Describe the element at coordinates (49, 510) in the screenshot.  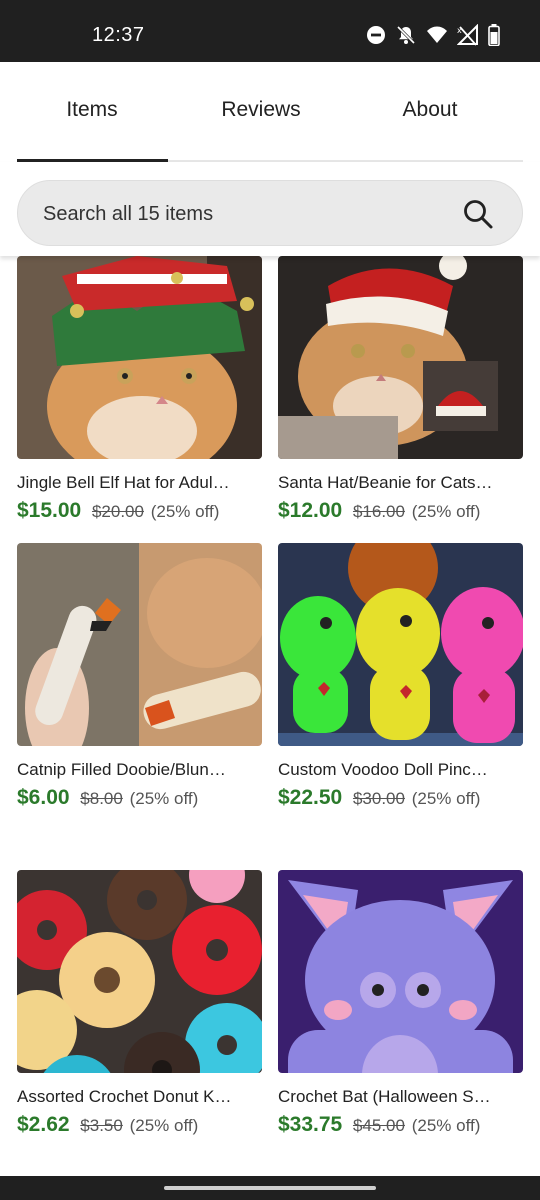
I see `item-price: $15.00` at that location.